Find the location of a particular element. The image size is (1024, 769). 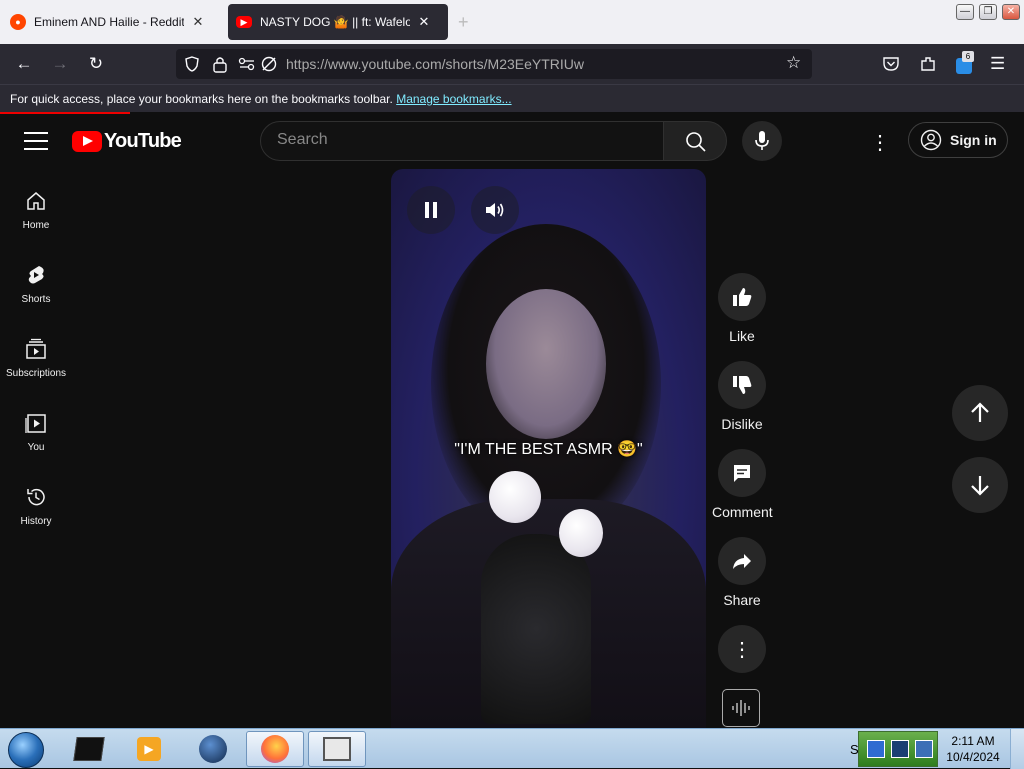

tab-title: NASTY DOG 🤷 || ft: Wafelo || #g is located at coordinates (335, 22).